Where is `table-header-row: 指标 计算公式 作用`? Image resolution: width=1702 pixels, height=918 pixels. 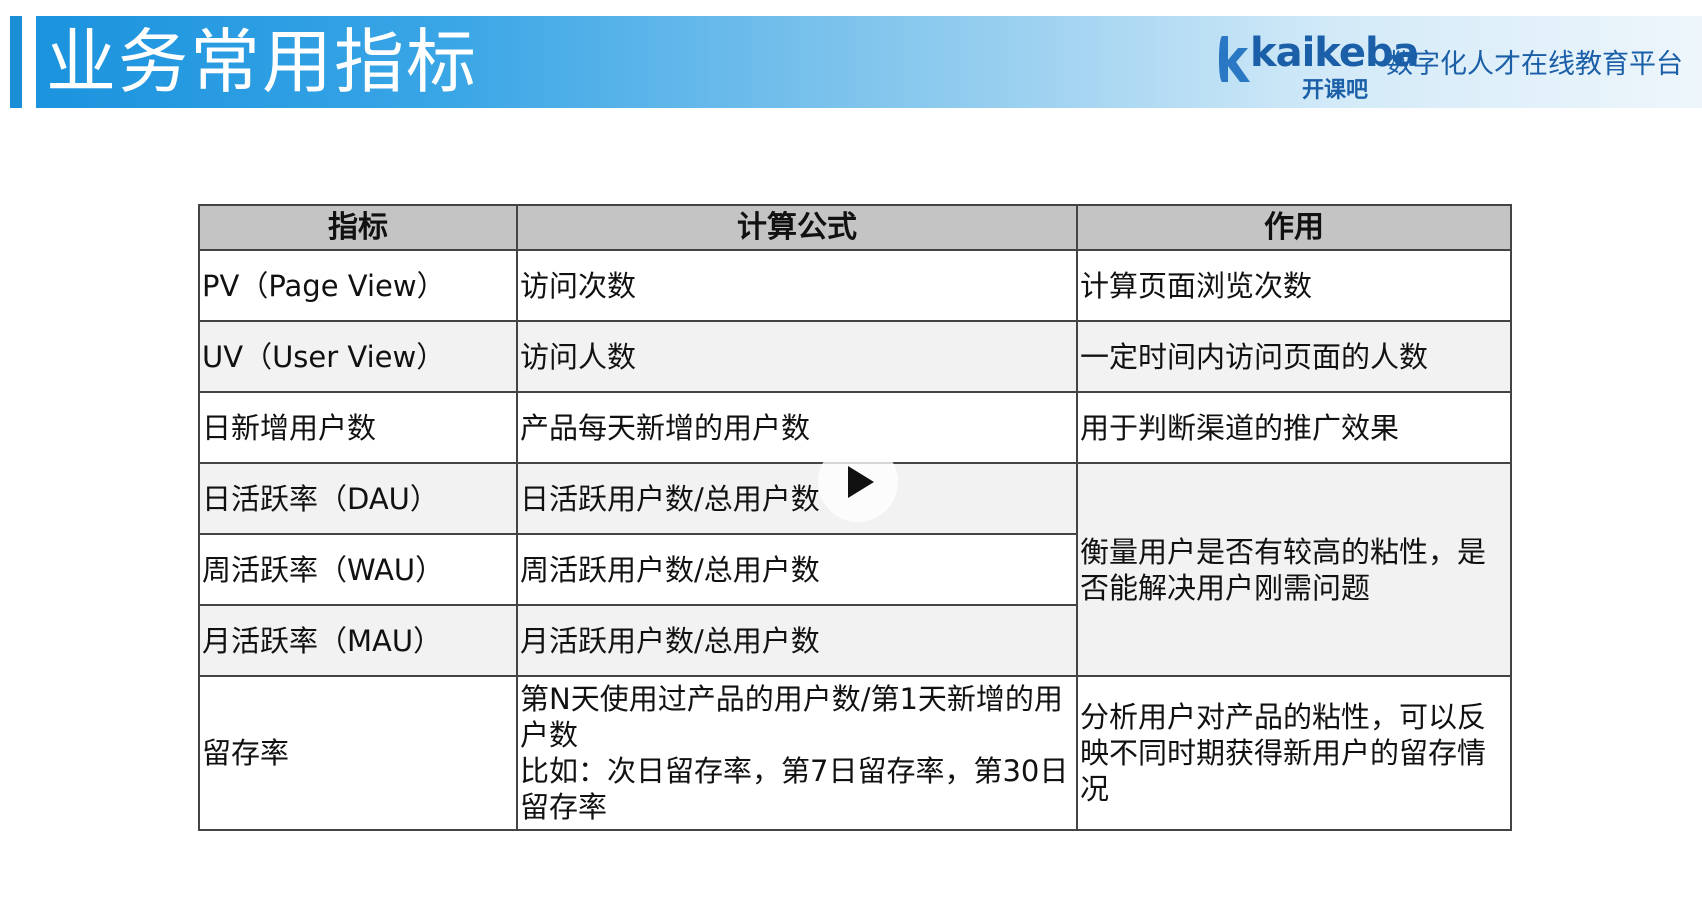 table-header-row: 指标 计算公式 作用 is located at coordinates (855, 227).